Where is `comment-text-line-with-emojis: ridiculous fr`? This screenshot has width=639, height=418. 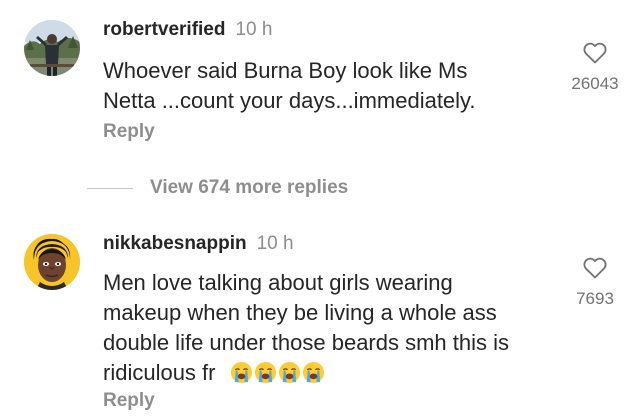 comment-text-line-with-emojis: ridiculous fr is located at coordinates (306, 373).